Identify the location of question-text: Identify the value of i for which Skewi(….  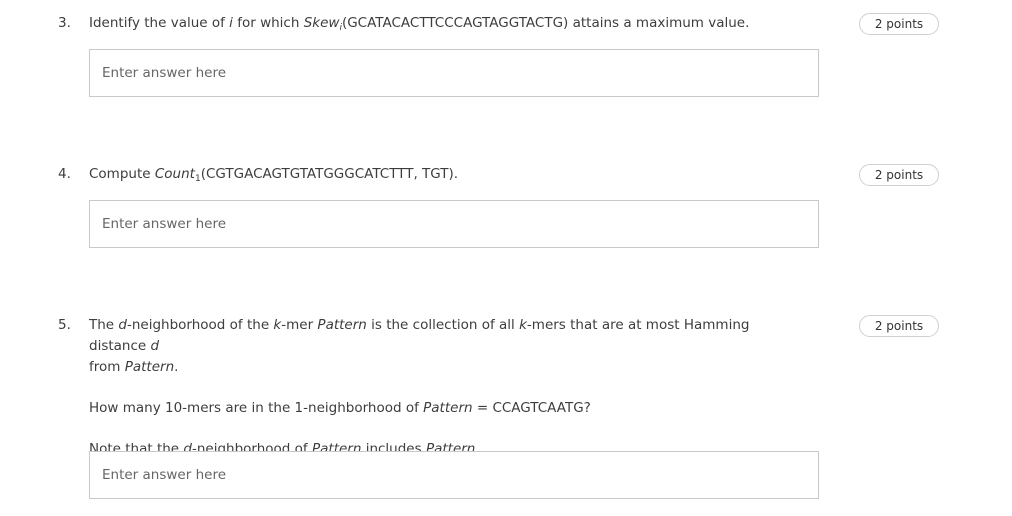
(419, 24).